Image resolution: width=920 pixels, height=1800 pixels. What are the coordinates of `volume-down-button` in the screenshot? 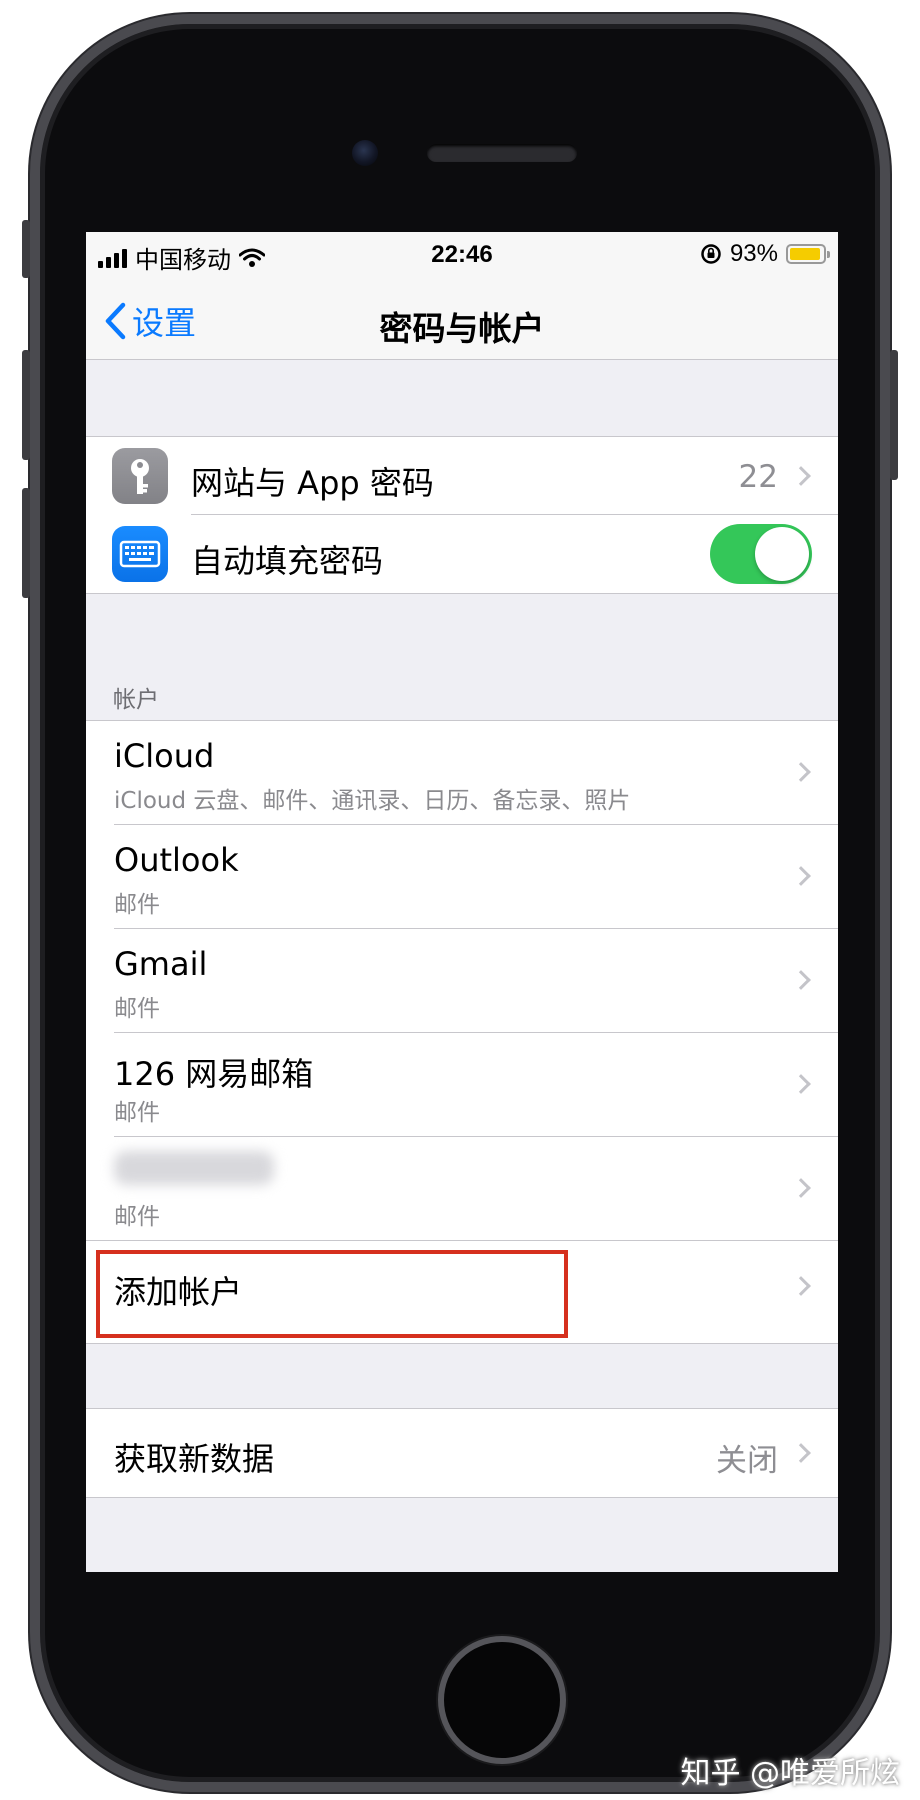 It's located at (26, 543).